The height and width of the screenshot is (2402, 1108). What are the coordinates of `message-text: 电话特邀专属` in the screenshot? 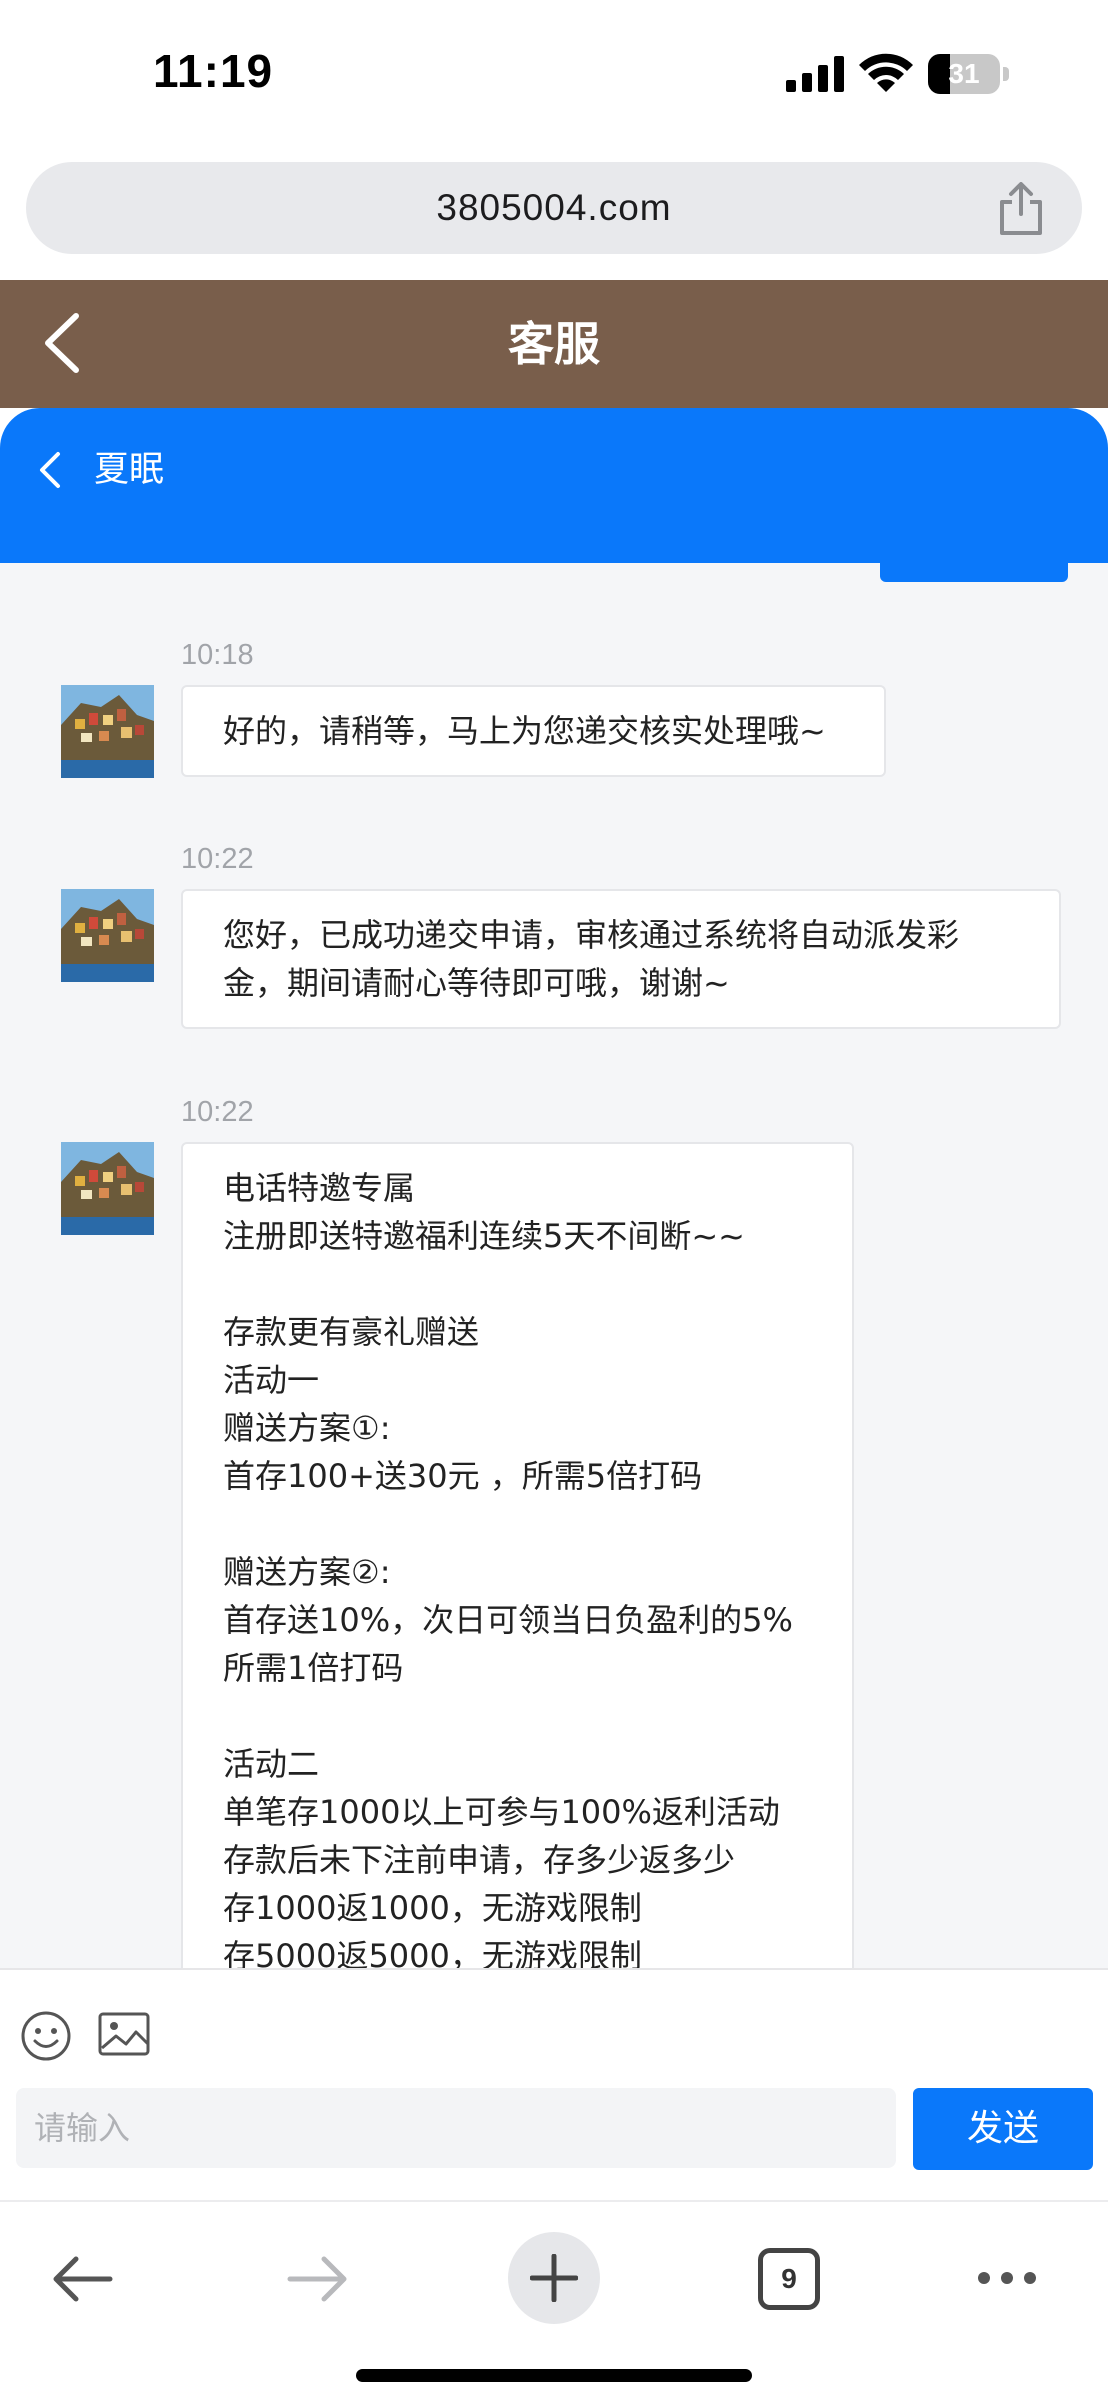 It's located at (319, 1188).